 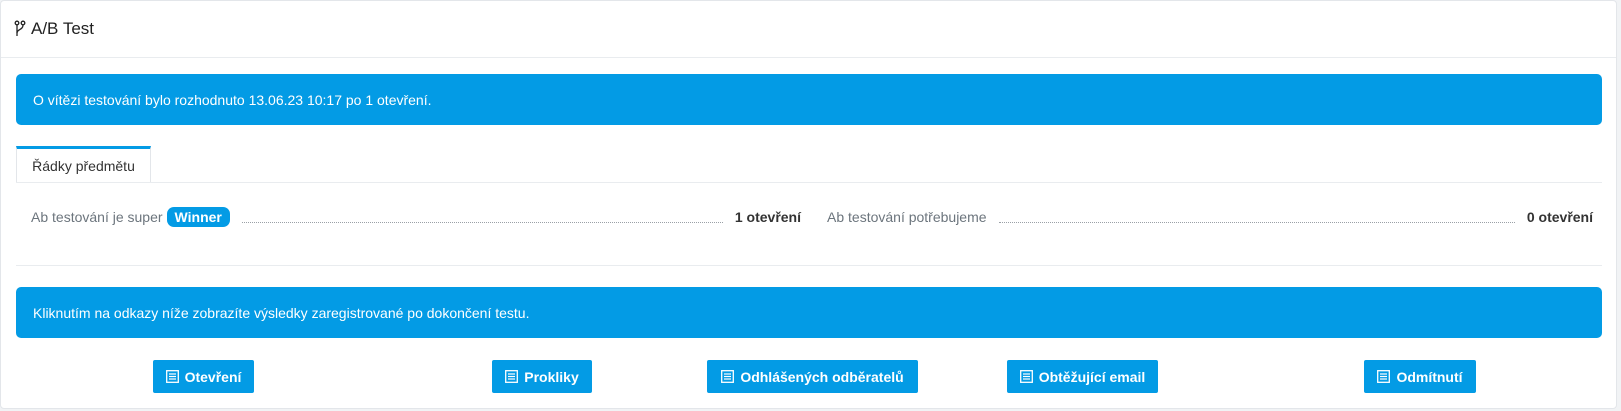 I want to click on page-title: A/B Test, so click(x=62, y=28).